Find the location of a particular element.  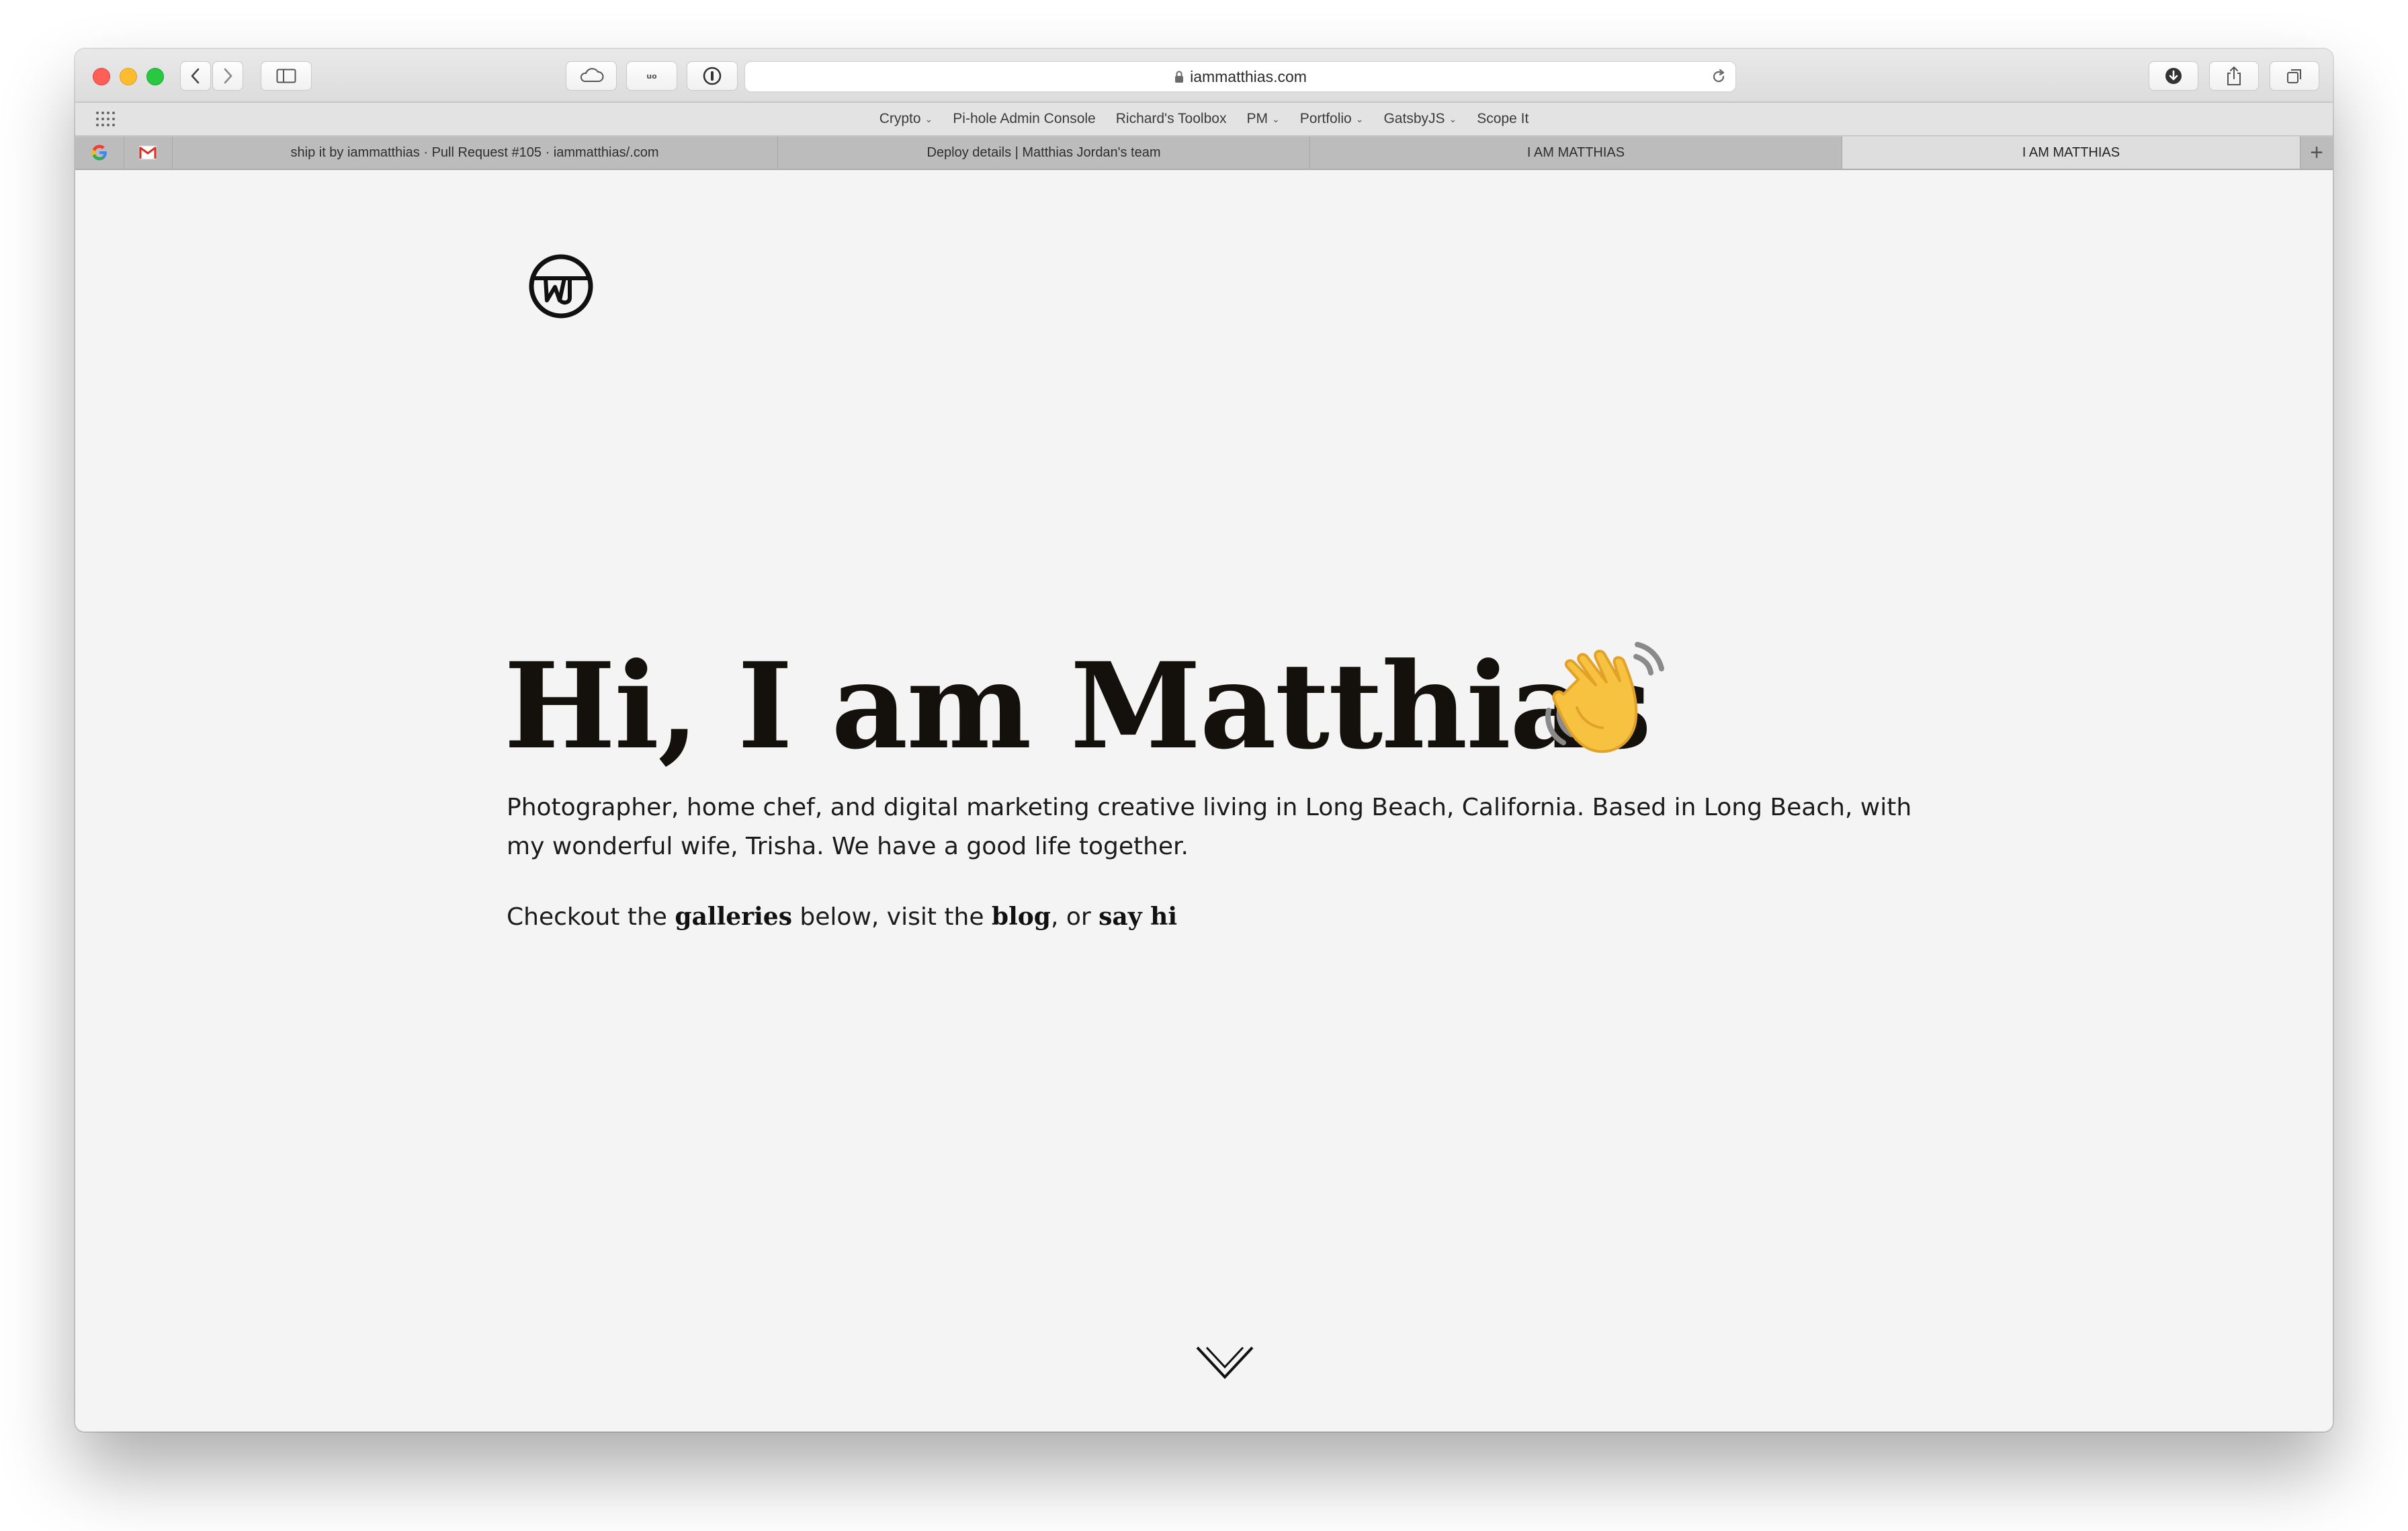

chevron-left-icon is located at coordinates (195, 76).